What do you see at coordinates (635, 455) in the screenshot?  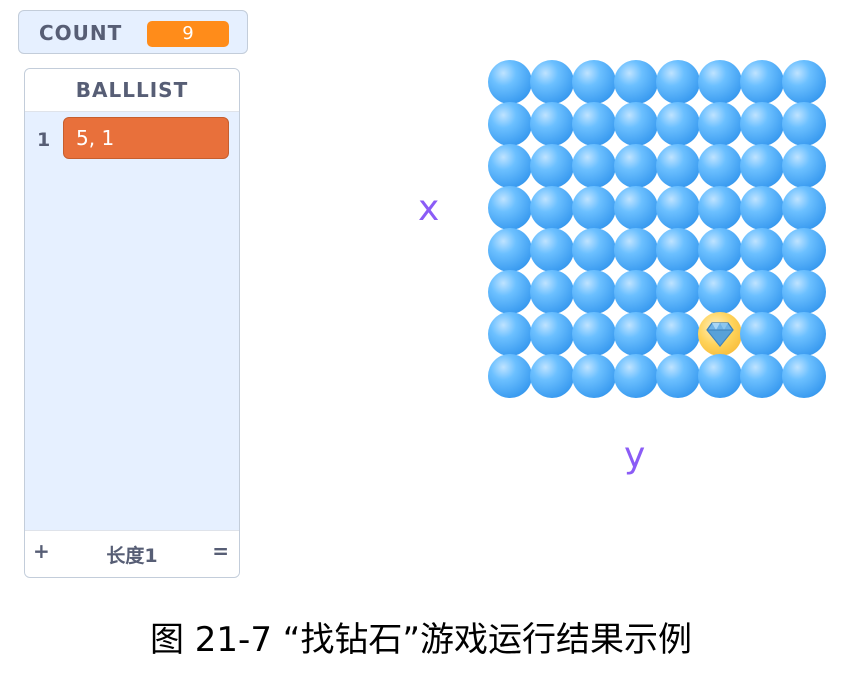 I see `y-axis-label: y` at bounding box center [635, 455].